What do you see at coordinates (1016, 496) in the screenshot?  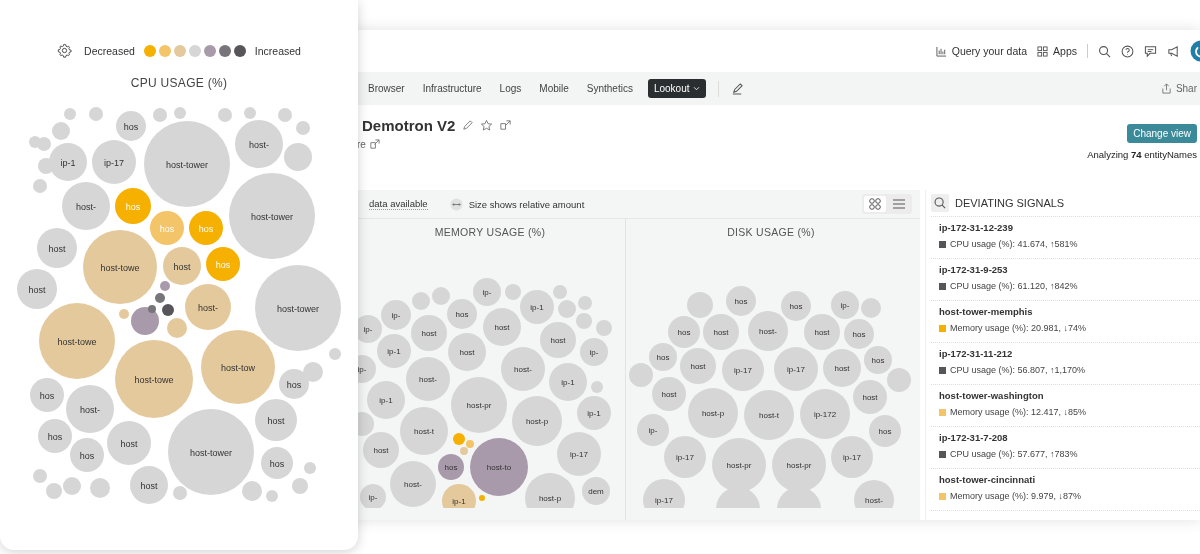 I see `signal-metric: Memory usage (%): 9.979, ↓87%` at bounding box center [1016, 496].